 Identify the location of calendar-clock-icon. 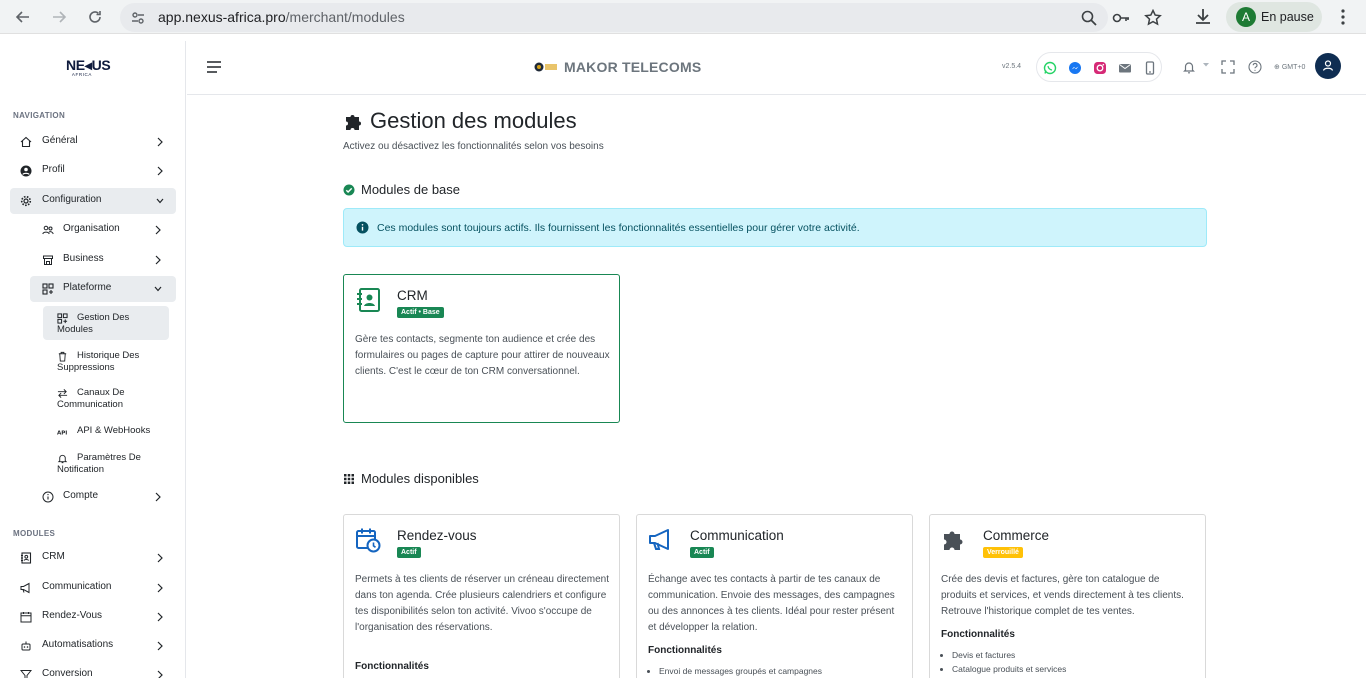
(368, 540).